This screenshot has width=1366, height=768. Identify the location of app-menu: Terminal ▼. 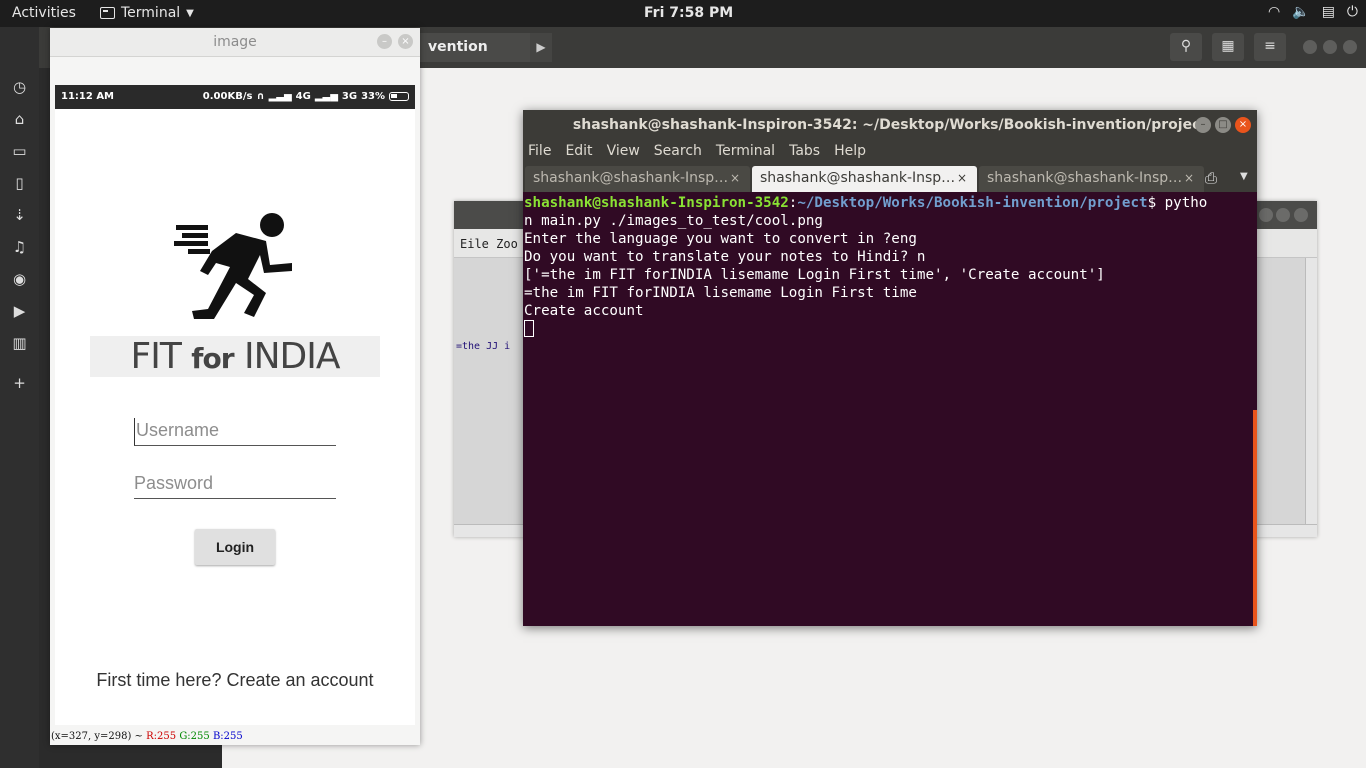
(147, 13).